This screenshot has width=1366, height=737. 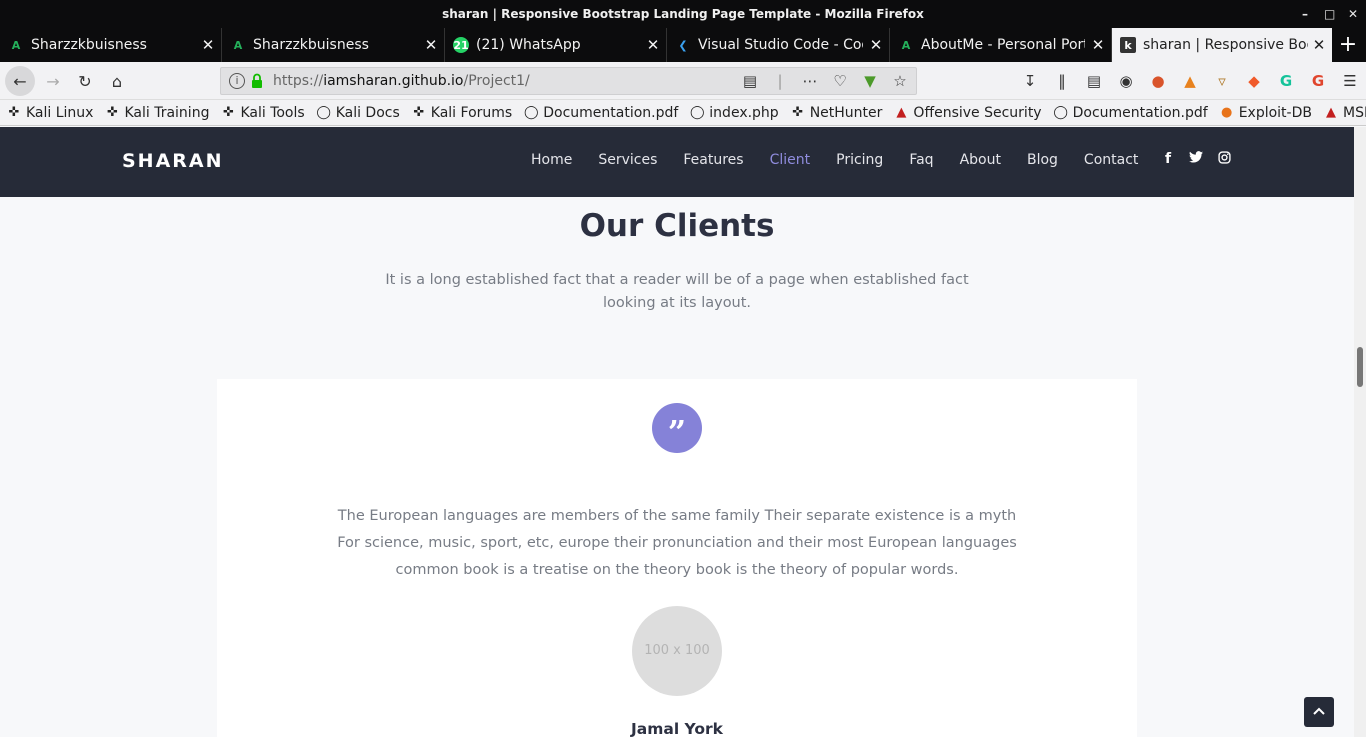 What do you see at coordinates (1042, 160) in the screenshot?
I see `nav-blog: Blog` at bounding box center [1042, 160].